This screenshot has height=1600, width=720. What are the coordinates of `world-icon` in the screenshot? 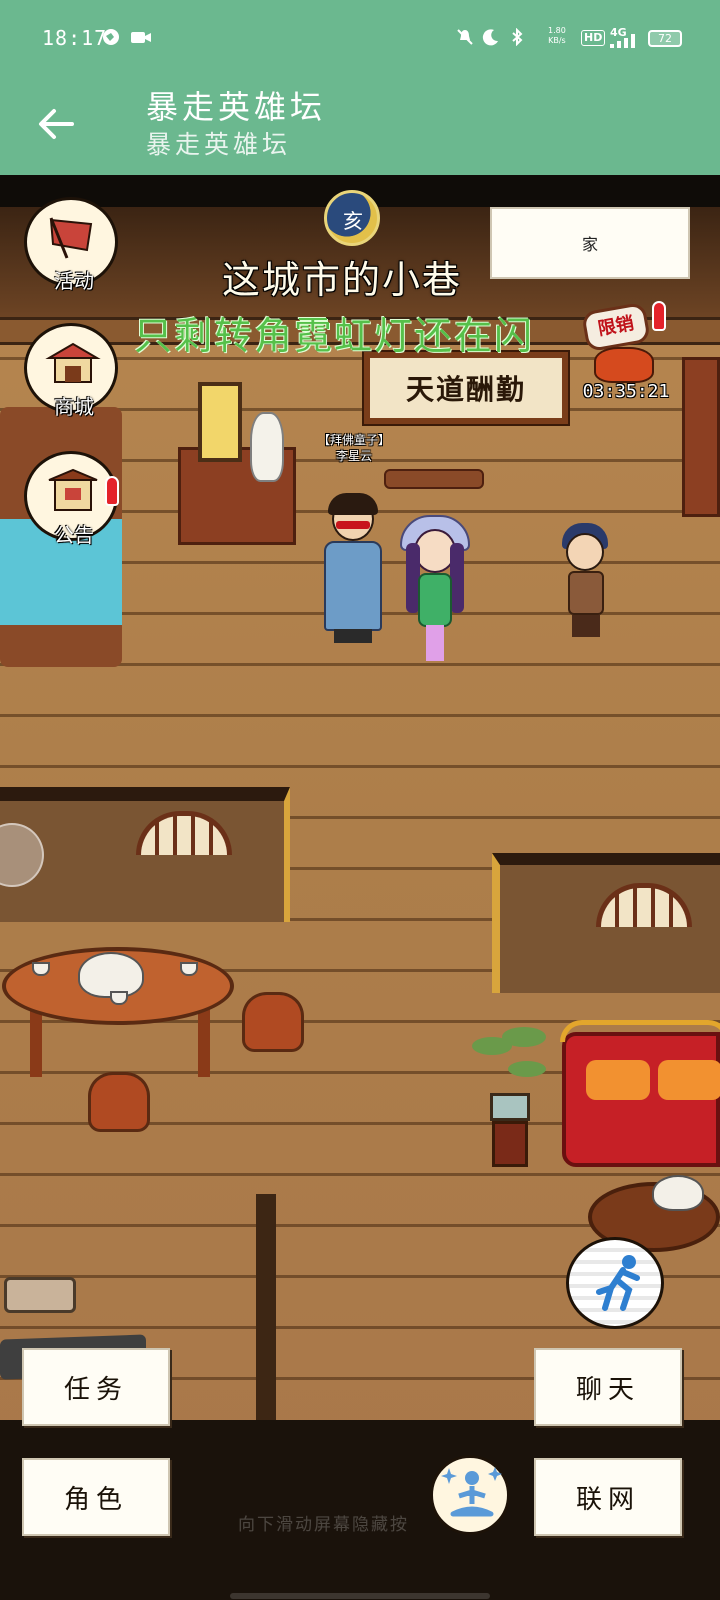 It's located at (111, 37).